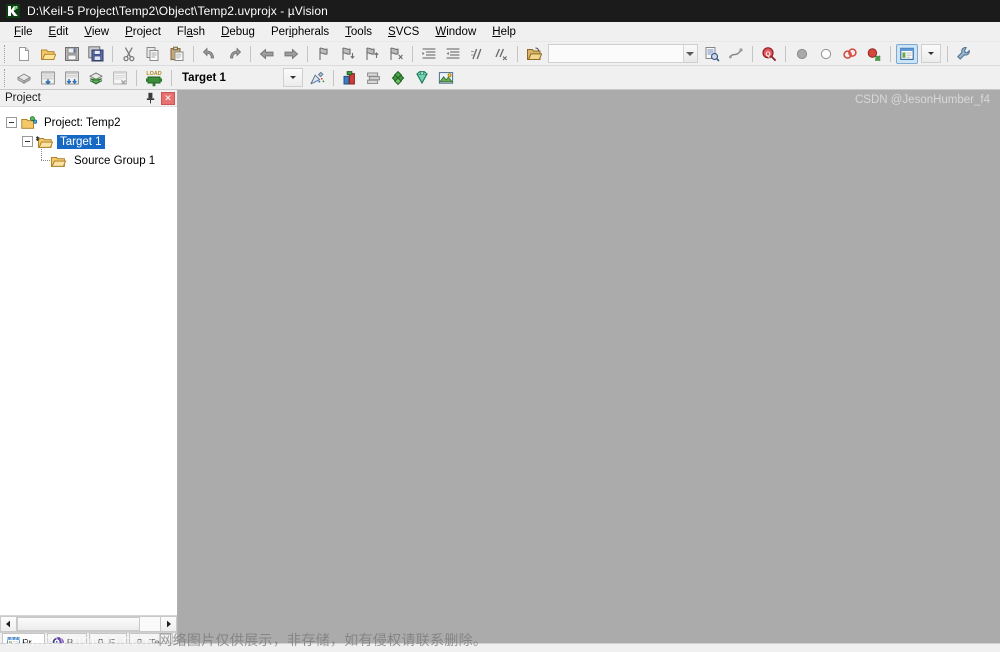 The width and height of the screenshot is (1000, 652). Describe the element at coordinates (82, 122) in the screenshot. I see `tree-item-label: Project: Temp2` at that location.